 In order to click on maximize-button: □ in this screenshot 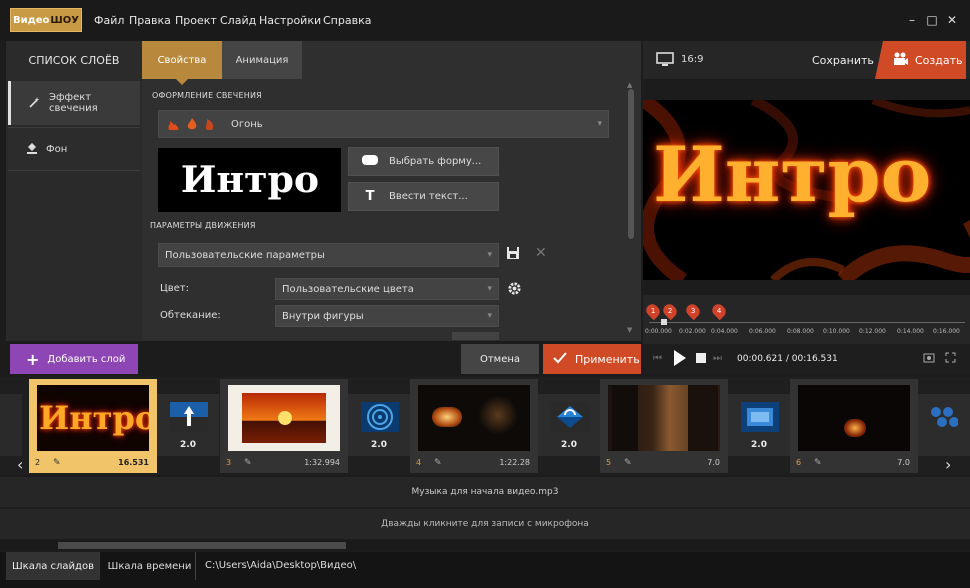, I will do `click(932, 20)`.